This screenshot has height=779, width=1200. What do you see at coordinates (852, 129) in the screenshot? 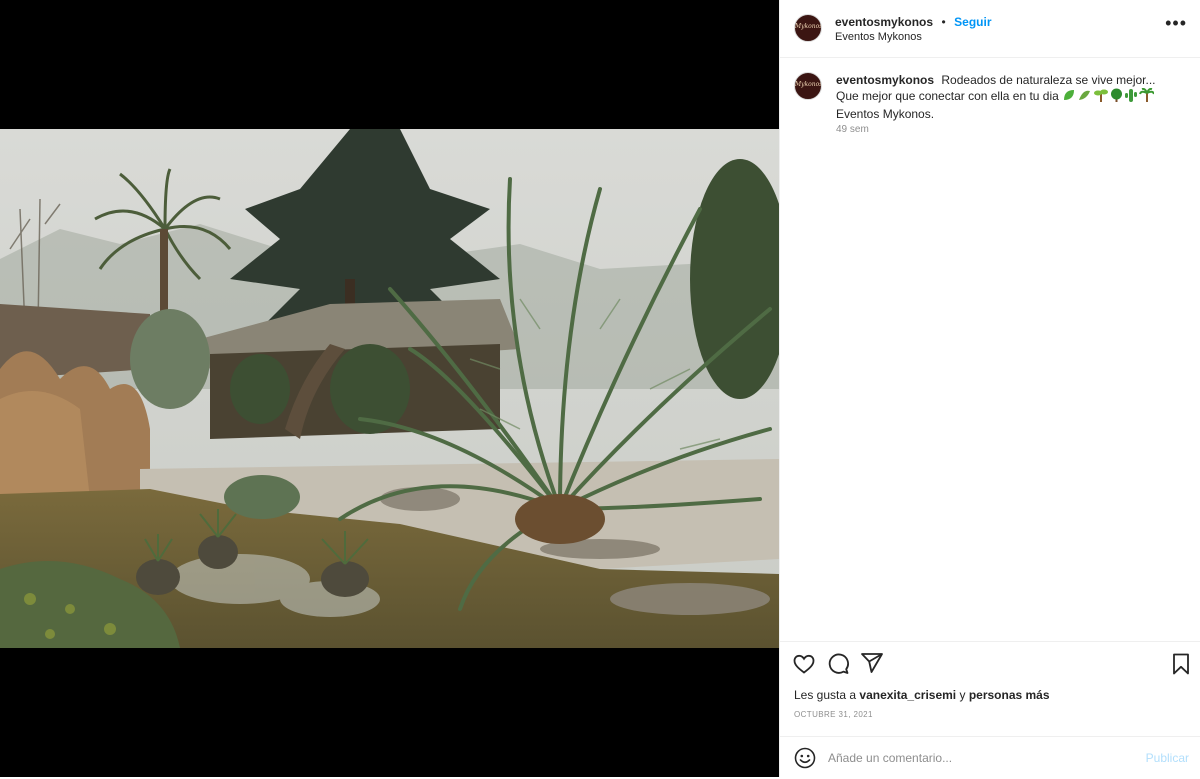
I see `caption-timestamp: 49 sem` at bounding box center [852, 129].